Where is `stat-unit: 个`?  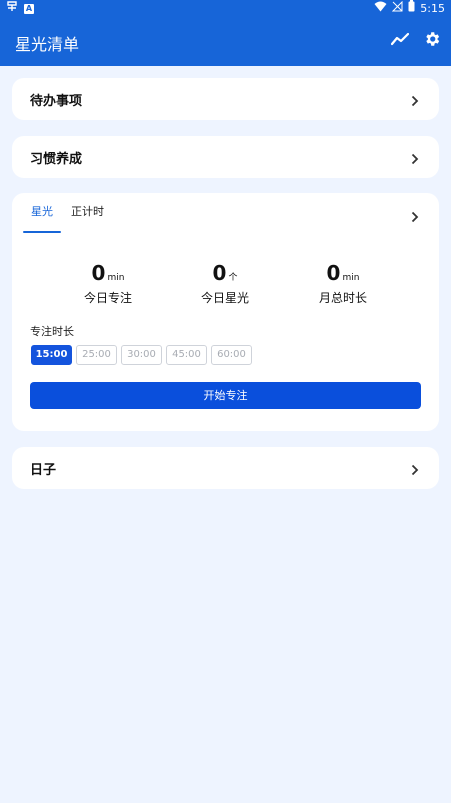 stat-unit: 个 is located at coordinates (233, 278).